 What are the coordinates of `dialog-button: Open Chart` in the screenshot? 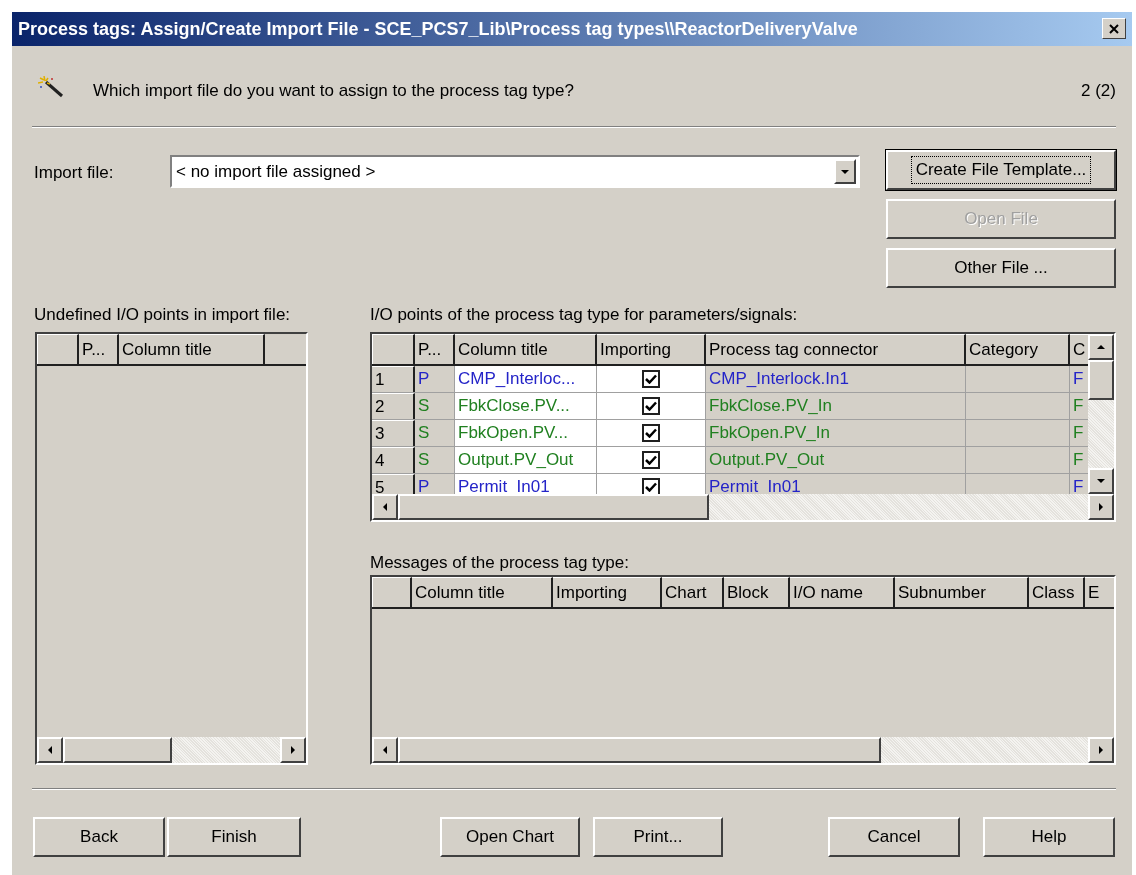 It's located at (510, 837).